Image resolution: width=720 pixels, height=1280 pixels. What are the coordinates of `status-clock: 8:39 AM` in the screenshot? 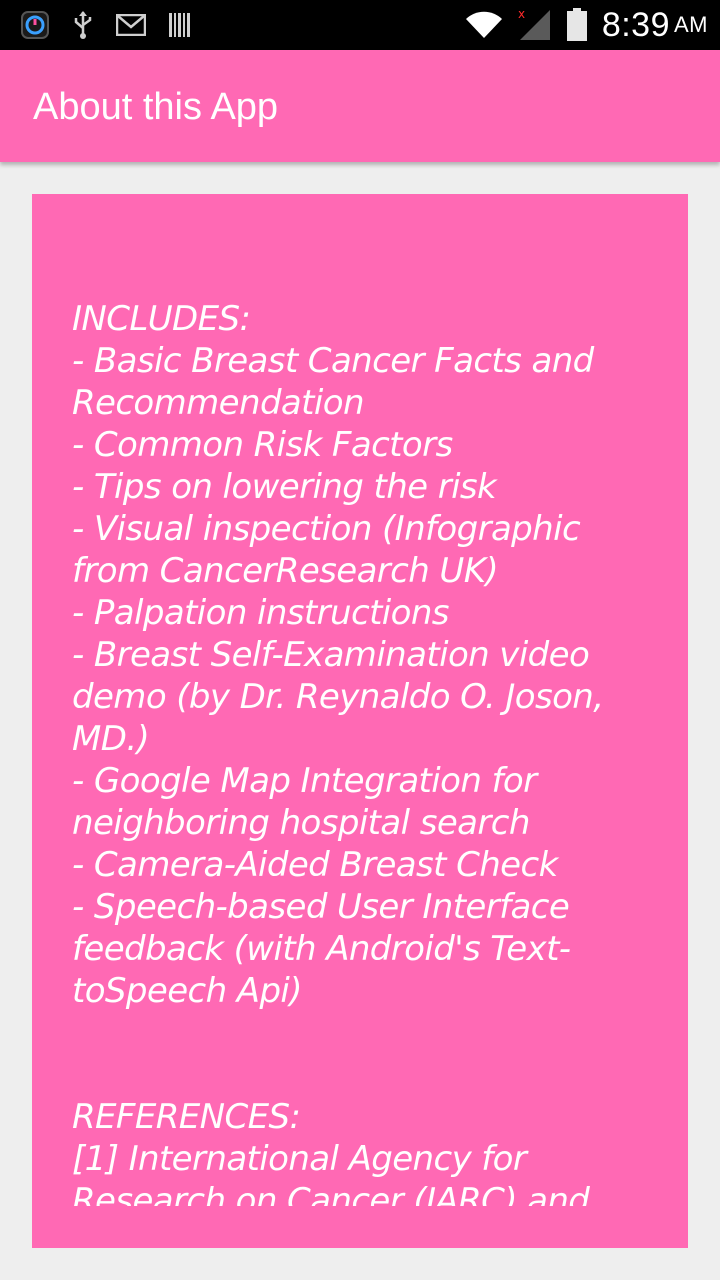 It's located at (655, 25).